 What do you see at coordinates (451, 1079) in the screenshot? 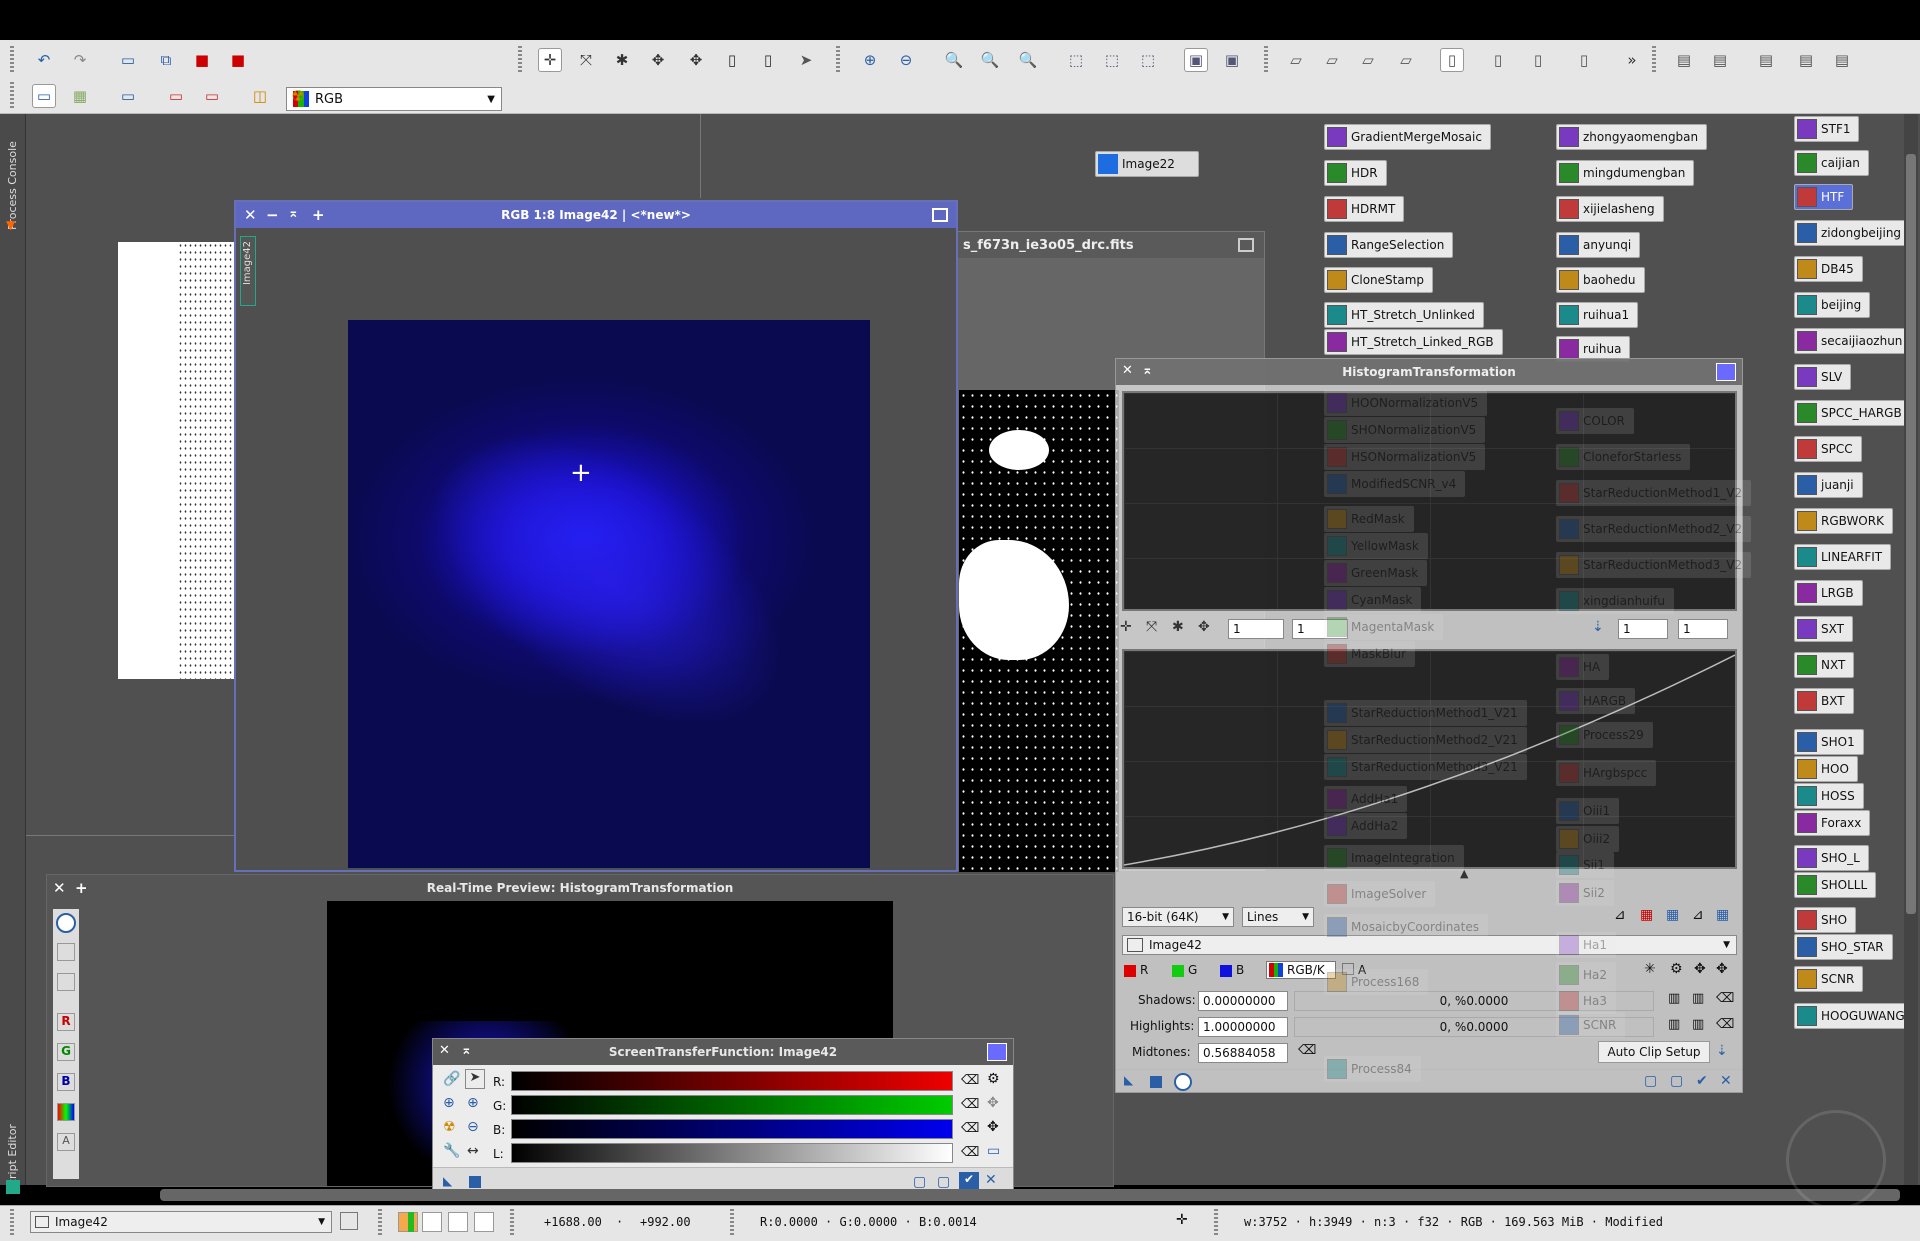
I see `link-icon: 🔗` at bounding box center [451, 1079].